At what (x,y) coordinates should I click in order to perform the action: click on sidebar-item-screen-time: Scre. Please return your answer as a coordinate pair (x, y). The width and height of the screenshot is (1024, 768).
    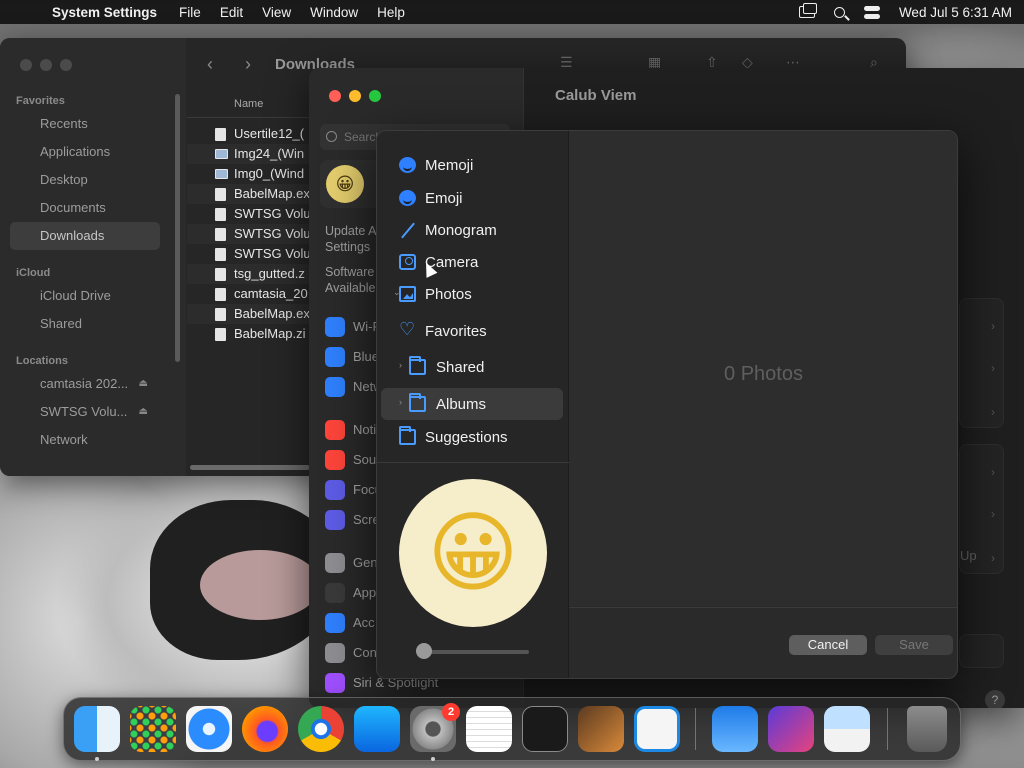
    Looking at the image, I should click on (352, 520).